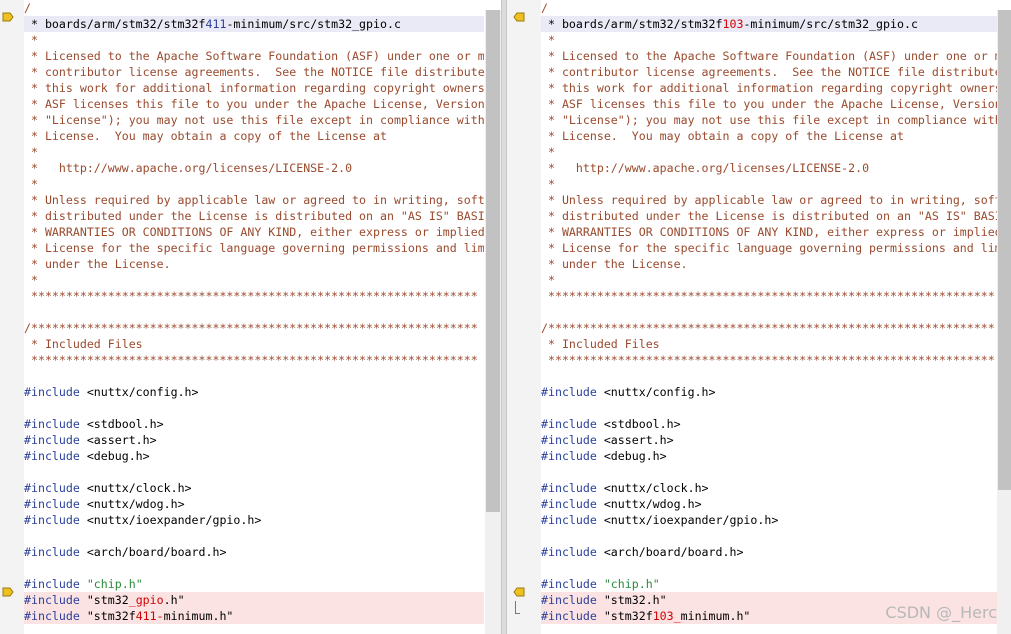  Describe the element at coordinates (254, 344) in the screenshot. I see `left-code-line: * Included Files` at that location.